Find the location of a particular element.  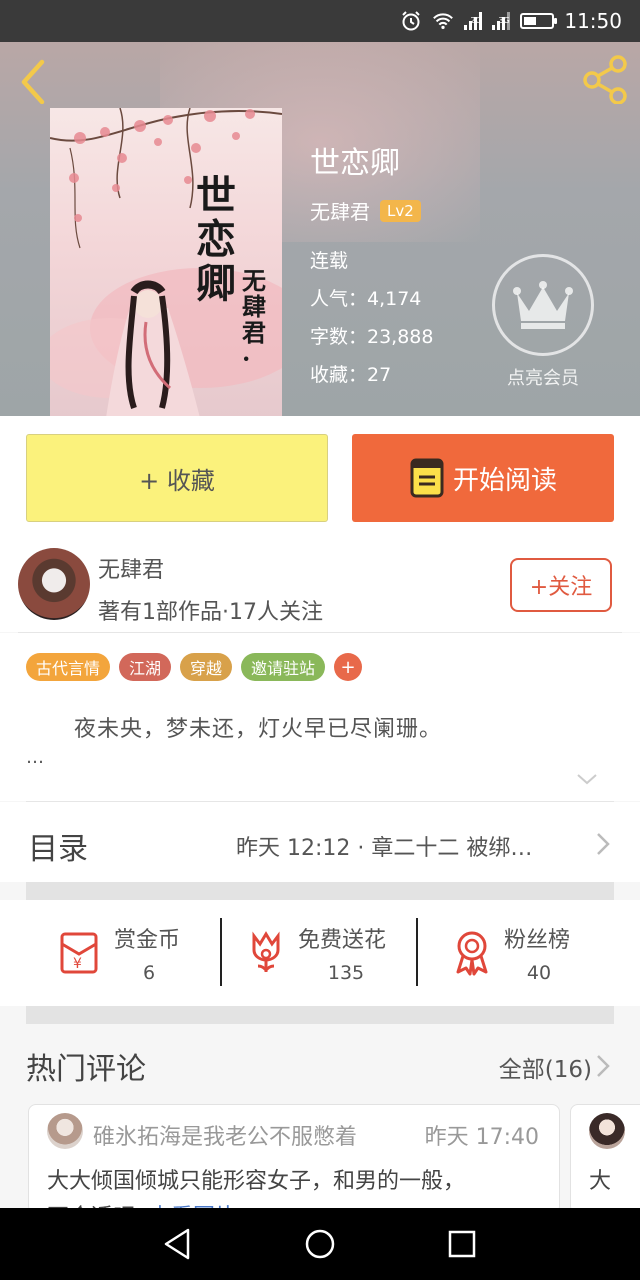

level-badge: Lv2 is located at coordinates (400, 210).